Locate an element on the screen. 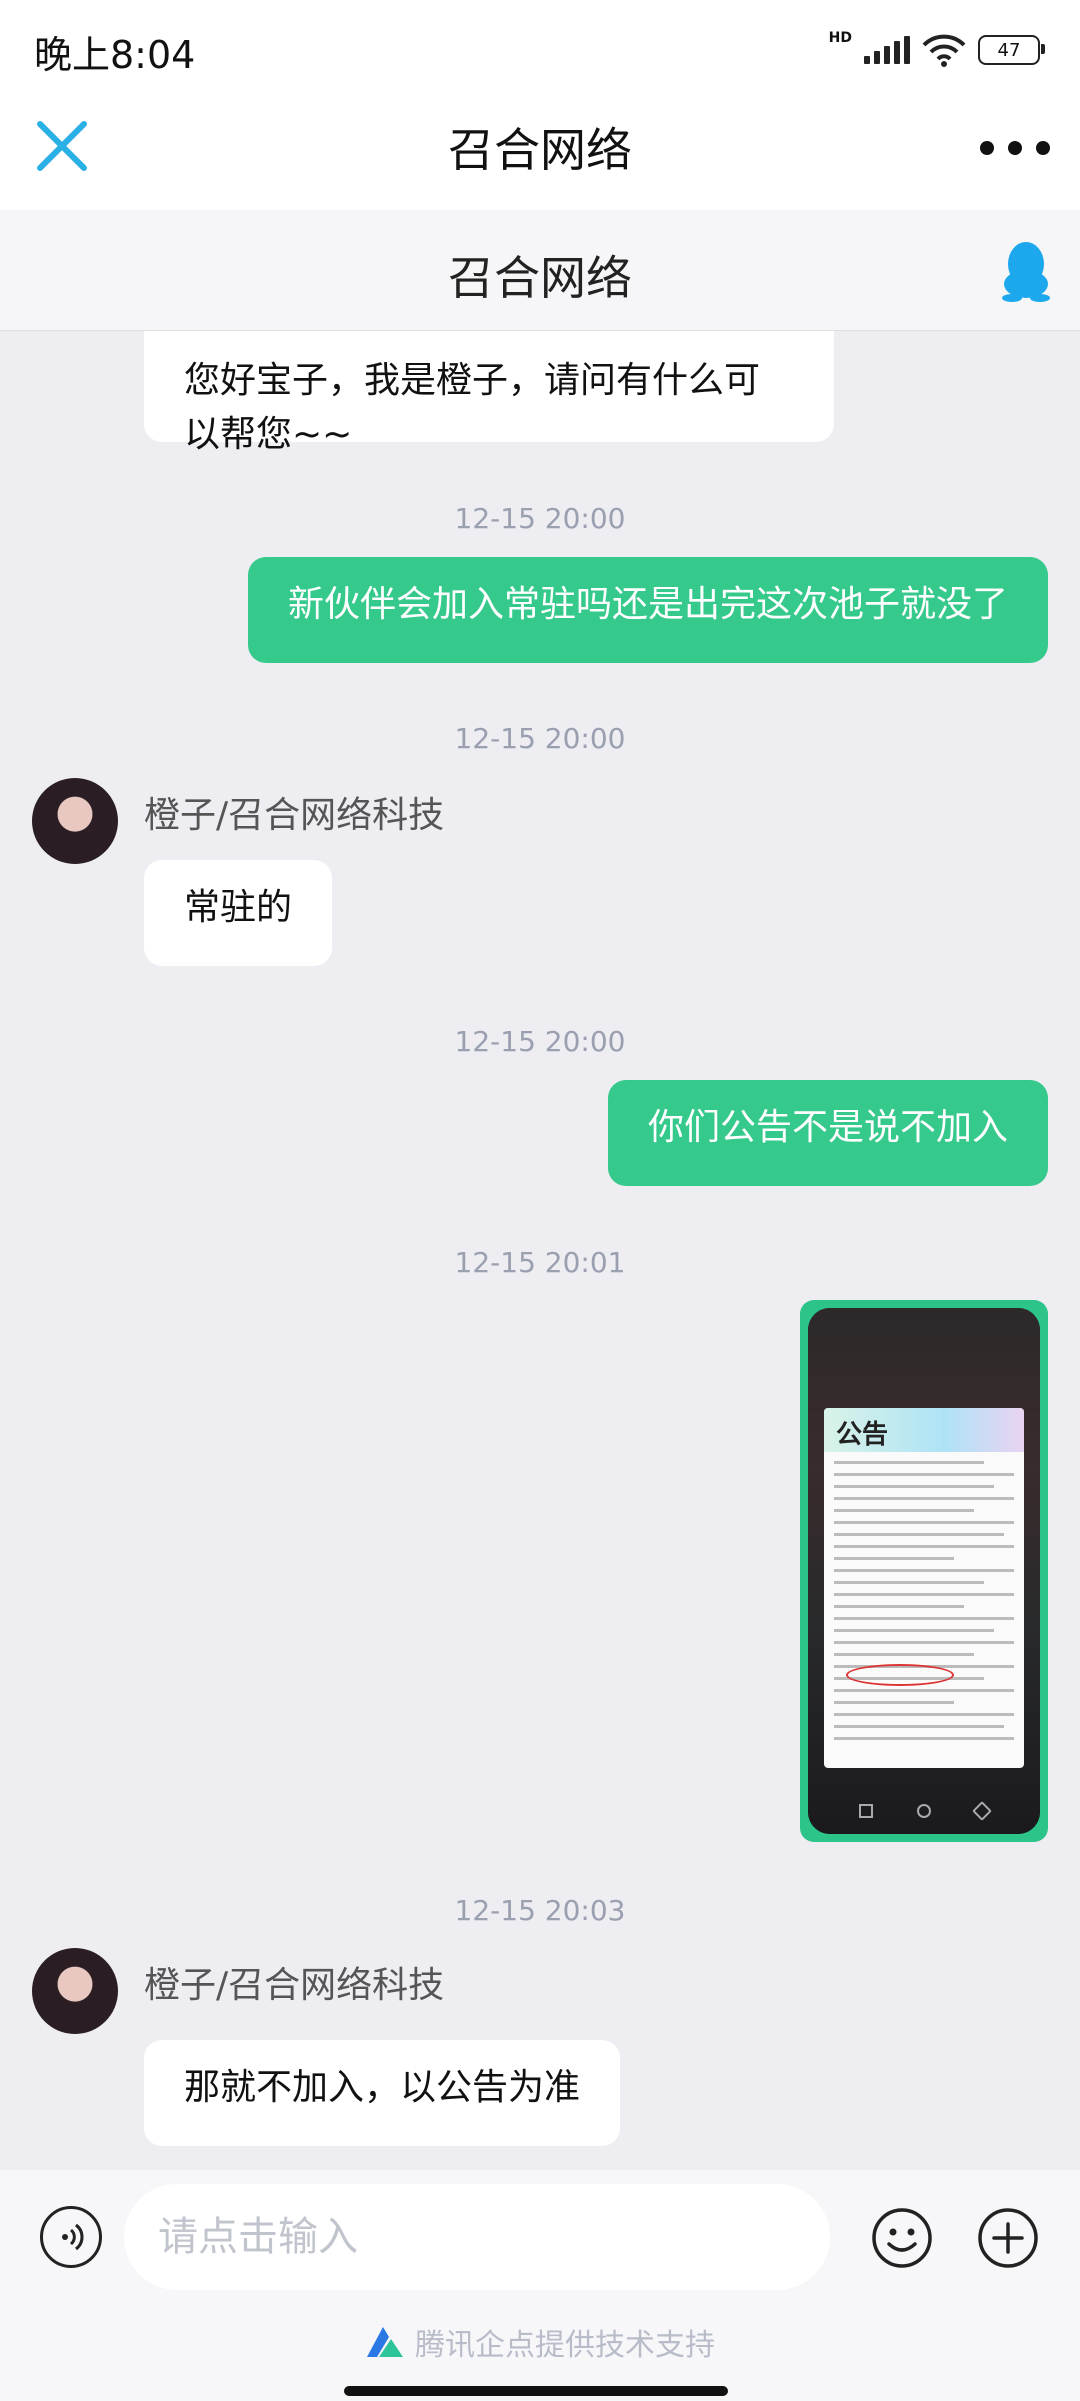  home-indicator is located at coordinates (536, 2391).